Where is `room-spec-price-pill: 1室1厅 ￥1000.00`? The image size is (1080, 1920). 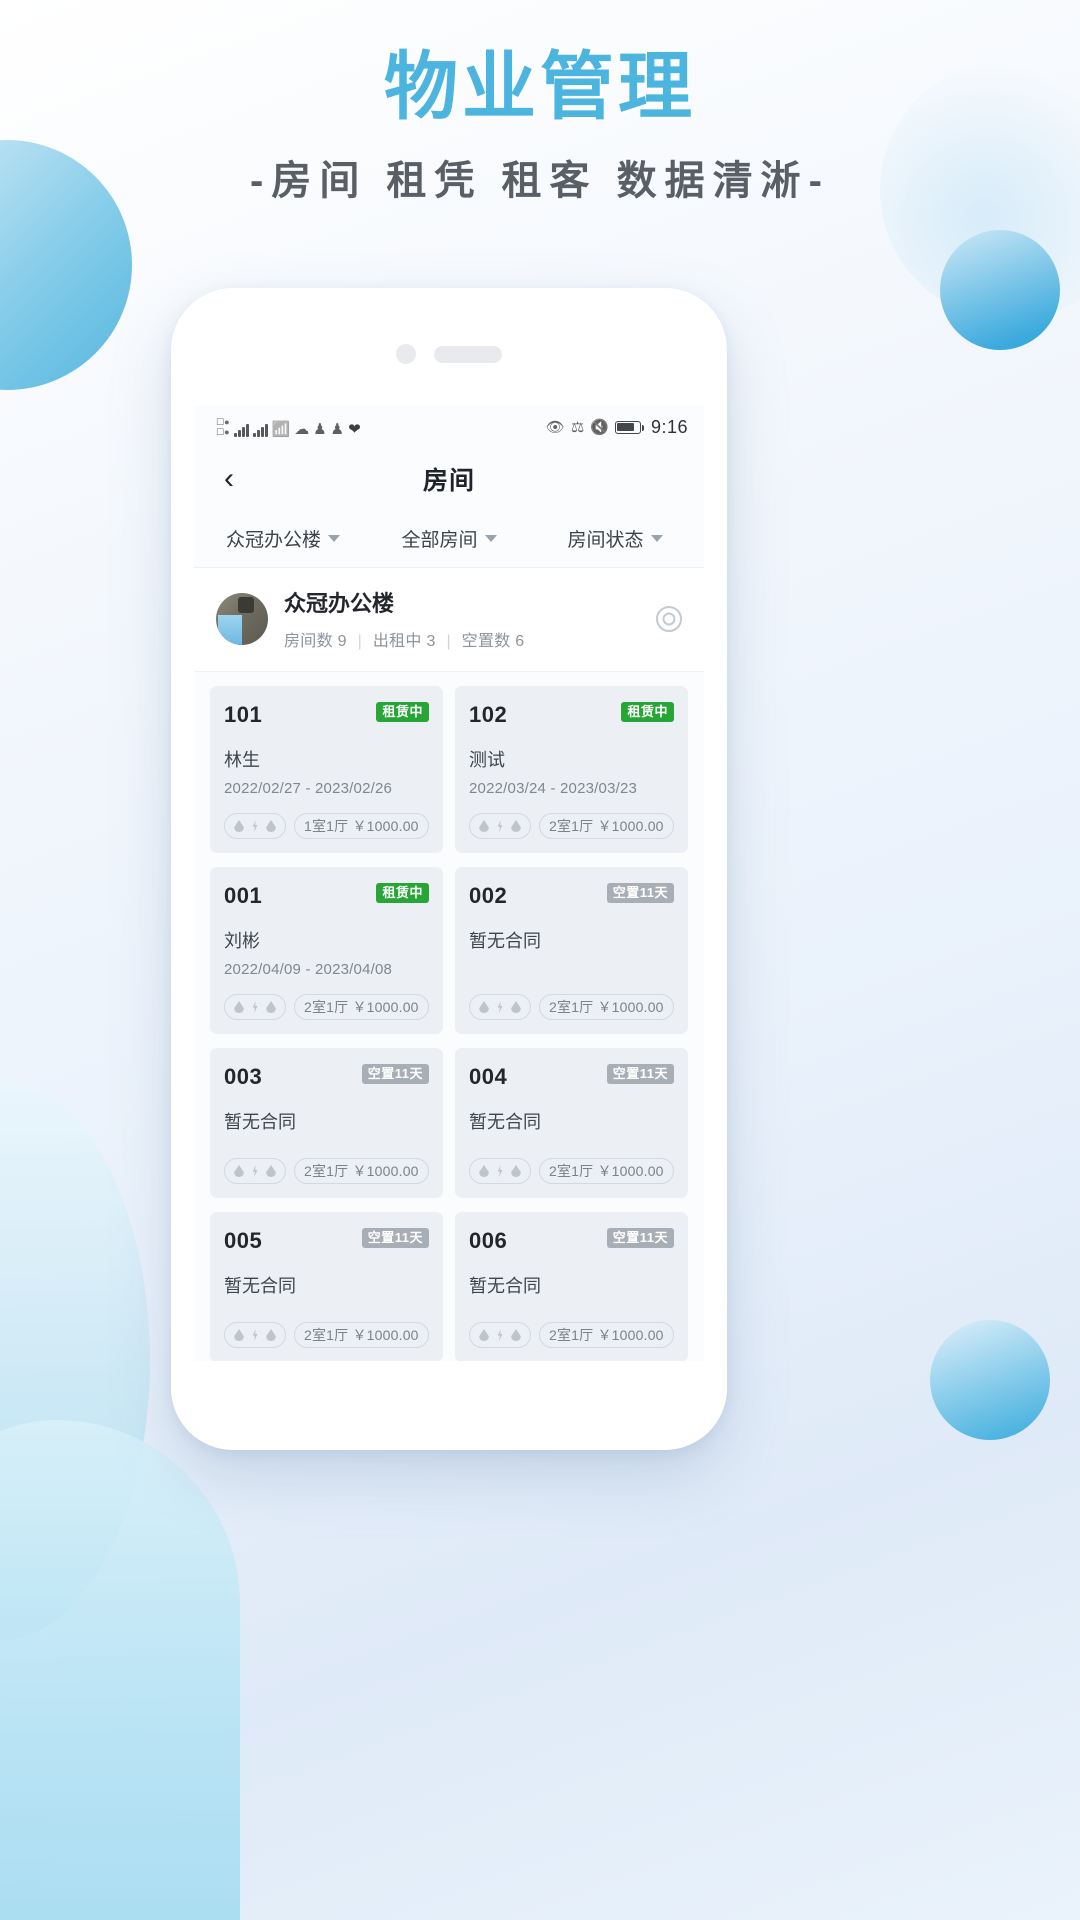
room-spec-price-pill: 1室1厅 ￥1000.00 is located at coordinates (361, 826).